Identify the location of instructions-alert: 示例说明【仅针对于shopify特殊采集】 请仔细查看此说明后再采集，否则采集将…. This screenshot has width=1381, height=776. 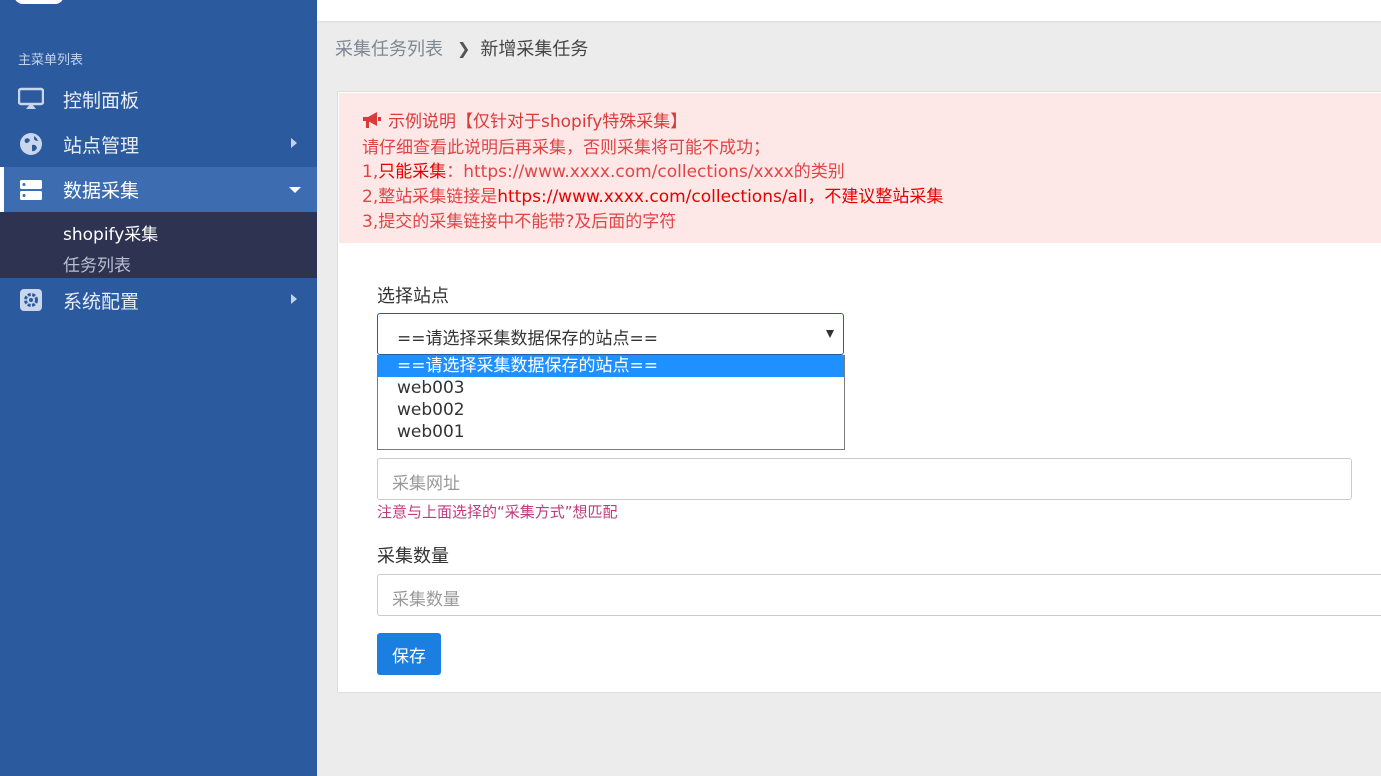
(860, 168).